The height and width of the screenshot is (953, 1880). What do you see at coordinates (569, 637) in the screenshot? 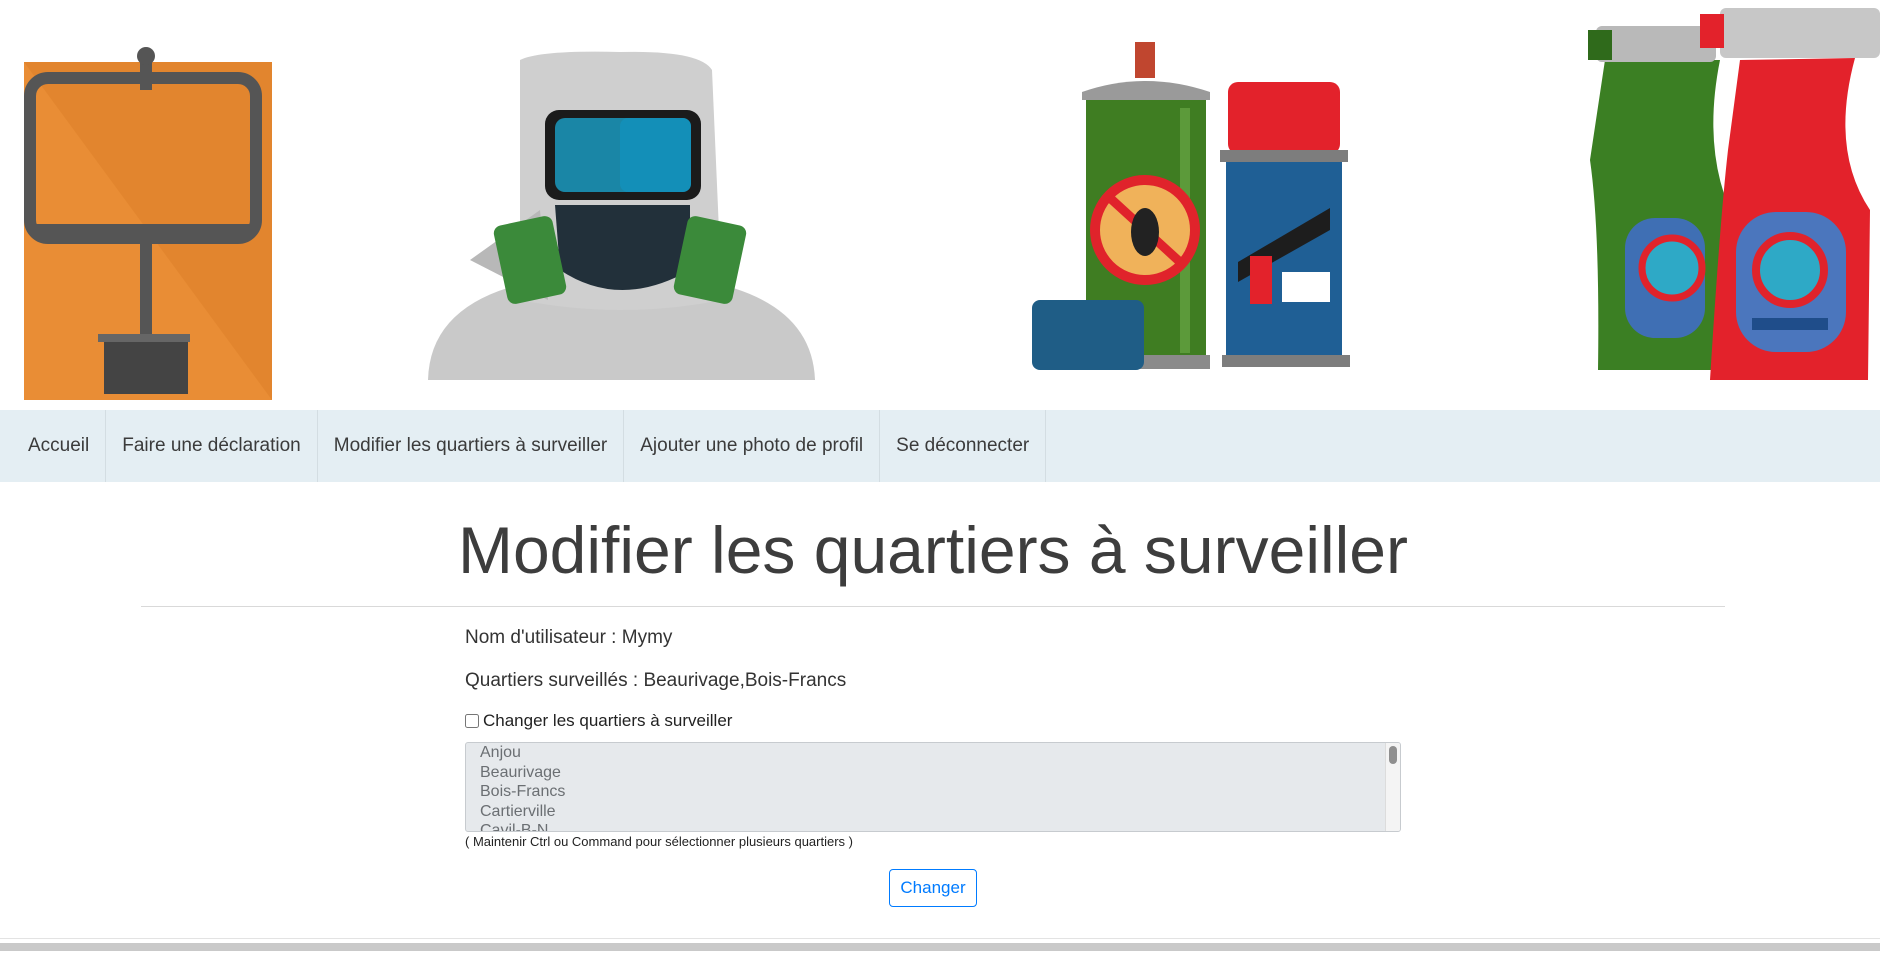
I see `username-text: Nom d'utilisateur : Mymy` at bounding box center [569, 637].